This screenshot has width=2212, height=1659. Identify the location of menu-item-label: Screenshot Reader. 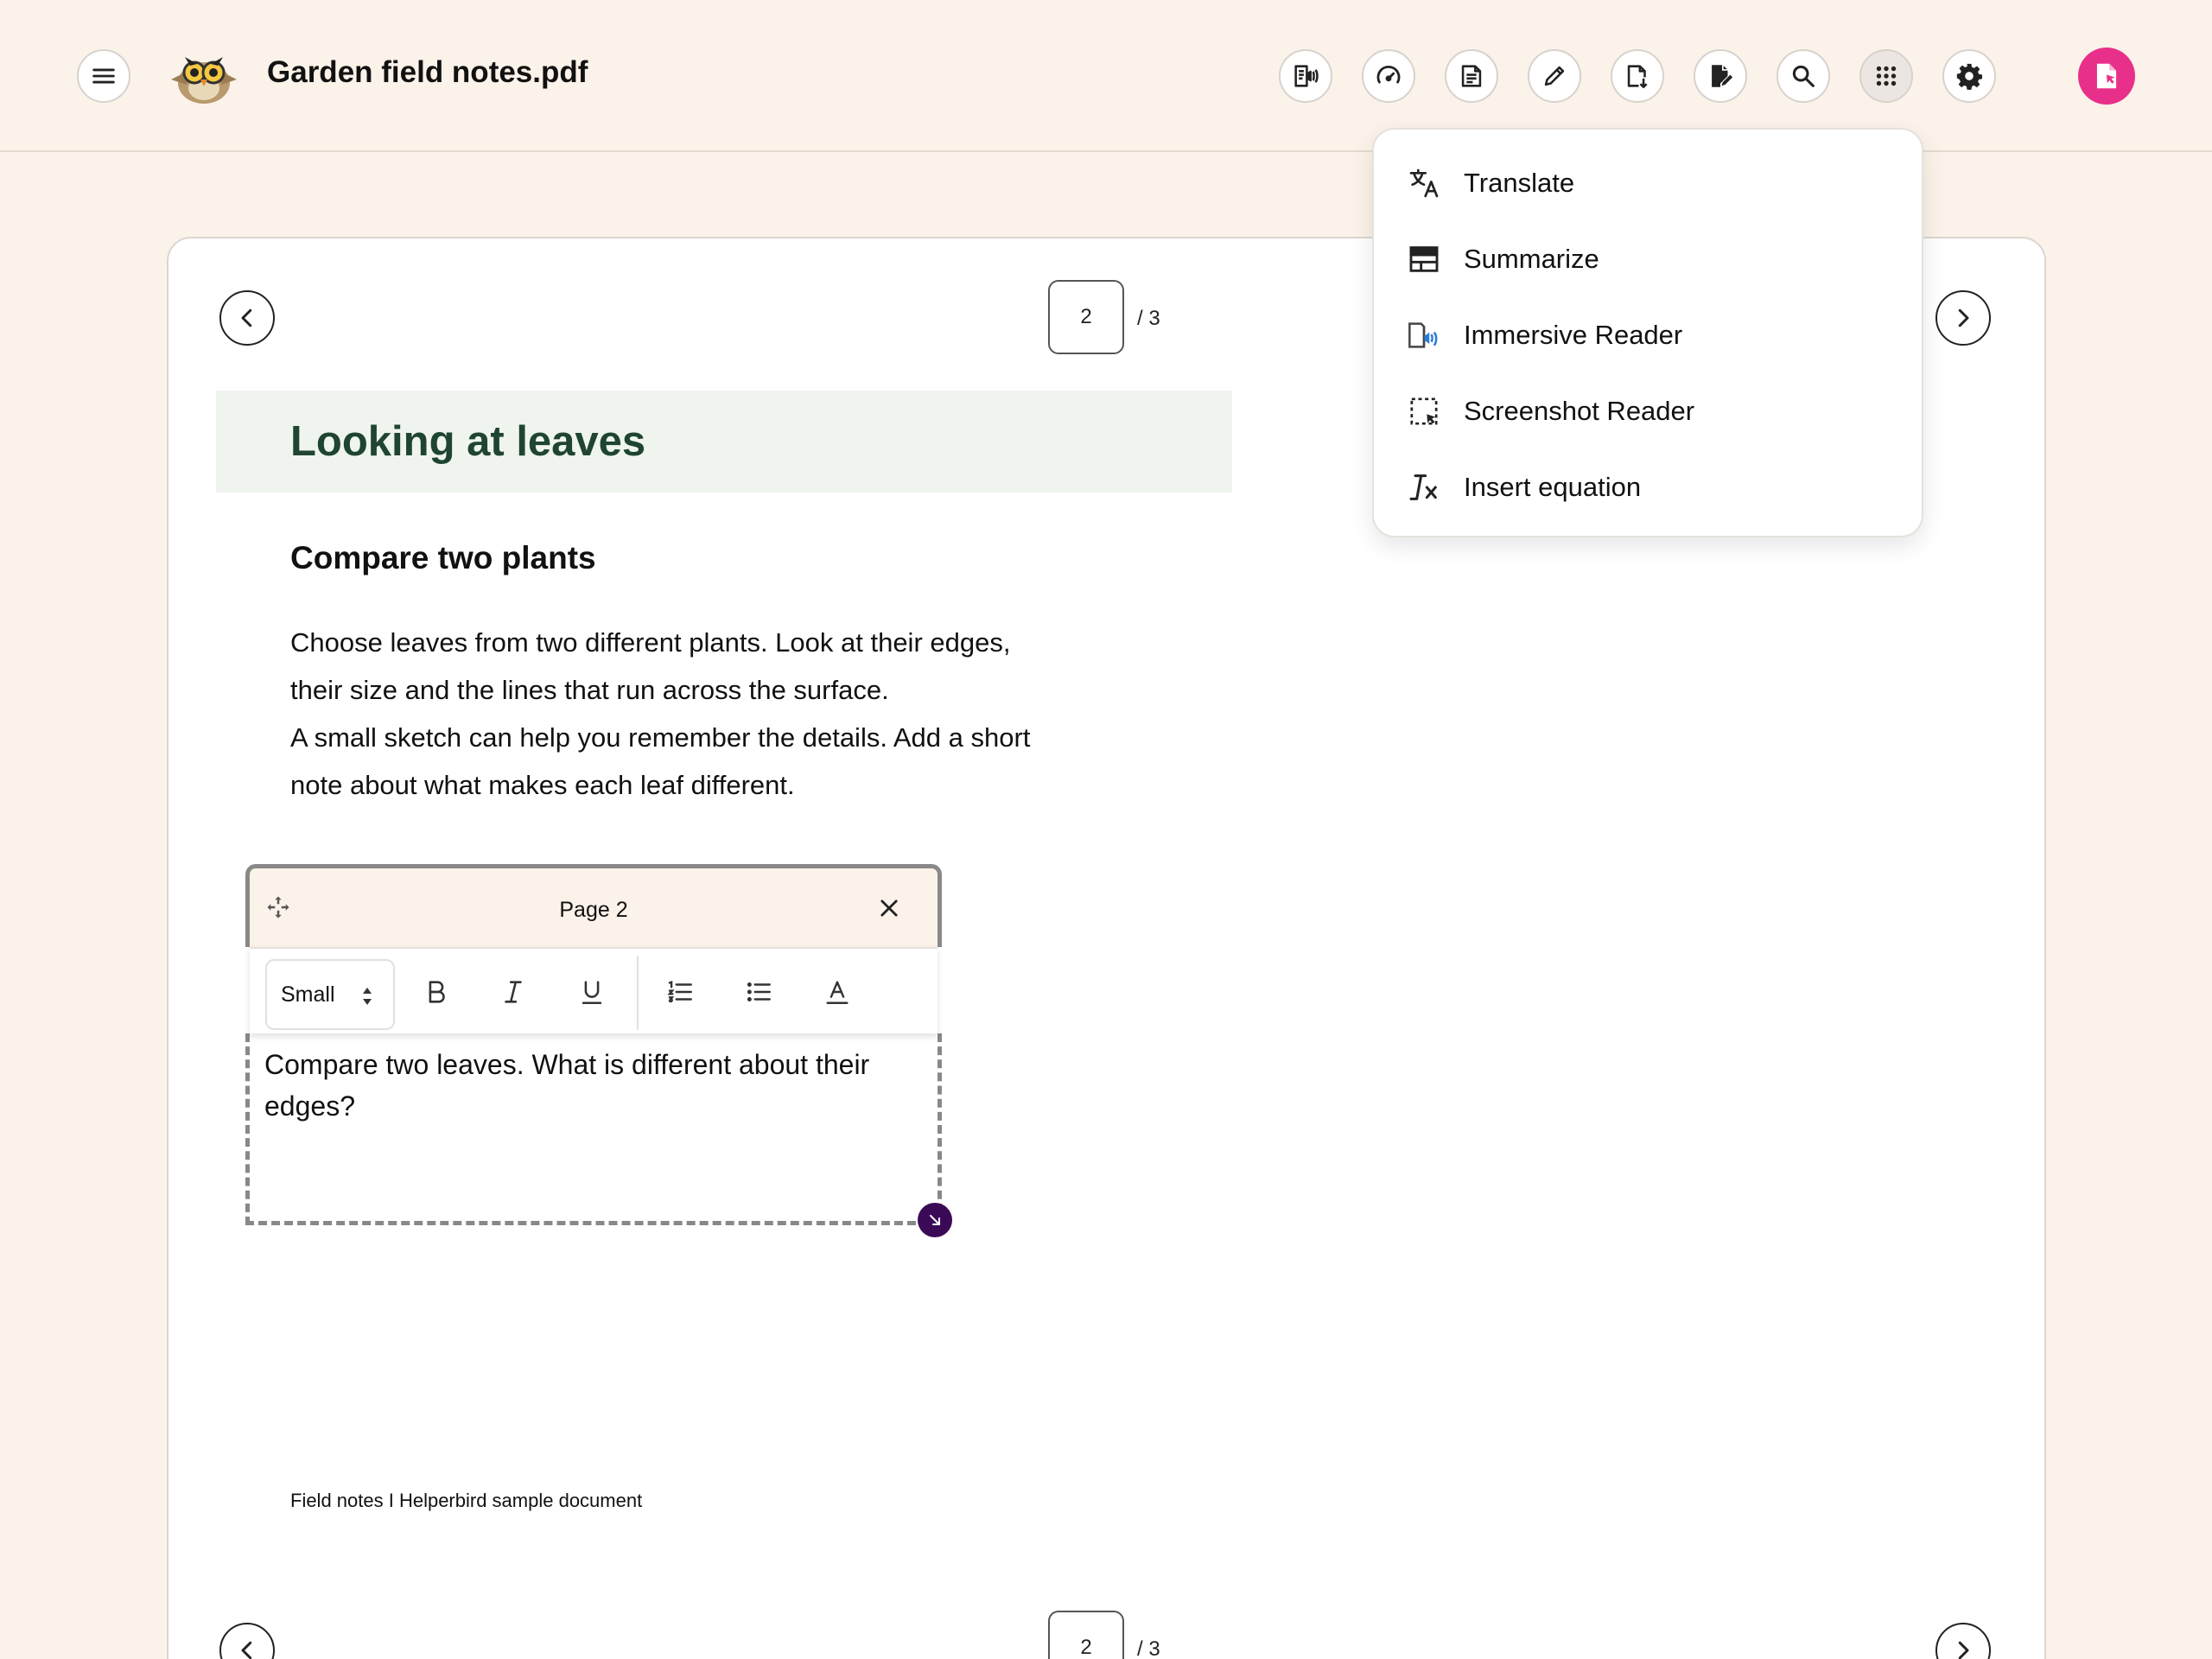
(1579, 411).